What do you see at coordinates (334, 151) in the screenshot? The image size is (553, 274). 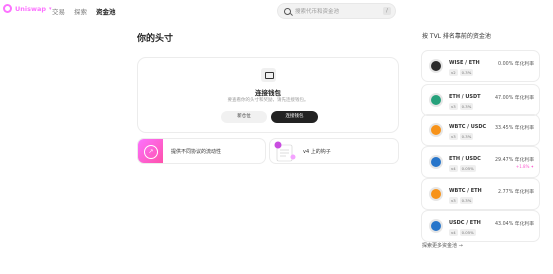 I see `promo-card-hooks: v4 上的钩子` at bounding box center [334, 151].